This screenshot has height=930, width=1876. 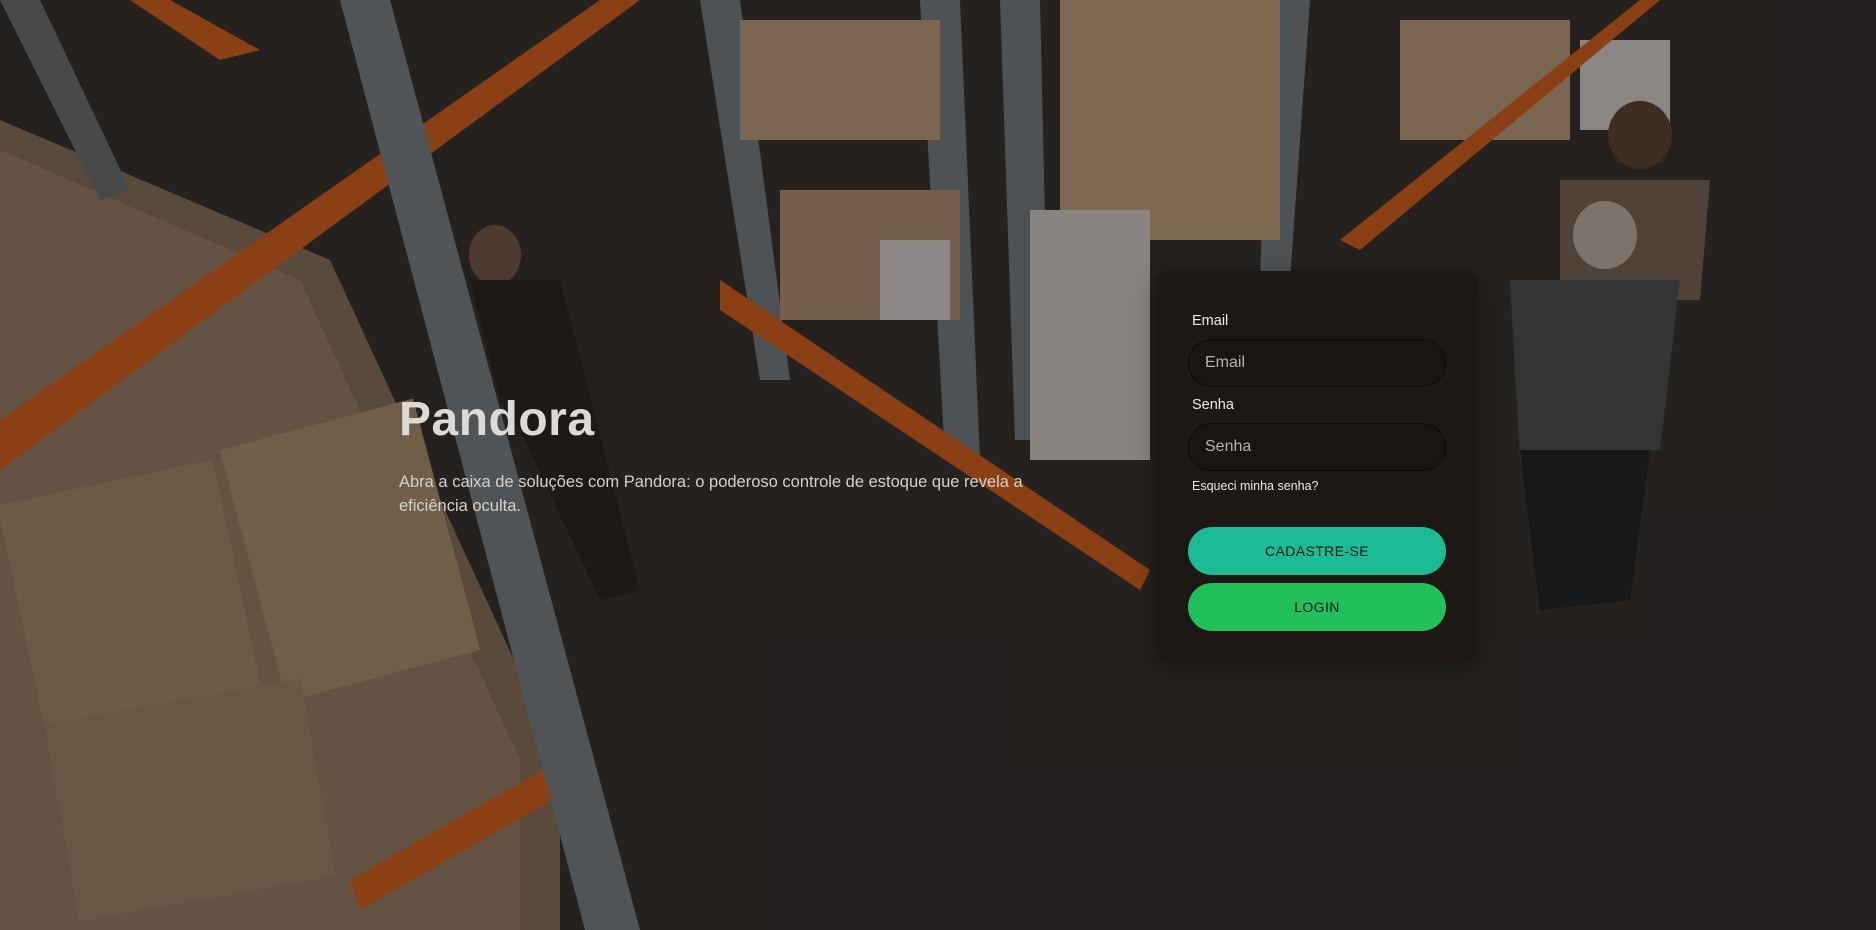 What do you see at coordinates (1317, 363) in the screenshot?
I see `email-input` at bounding box center [1317, 363].